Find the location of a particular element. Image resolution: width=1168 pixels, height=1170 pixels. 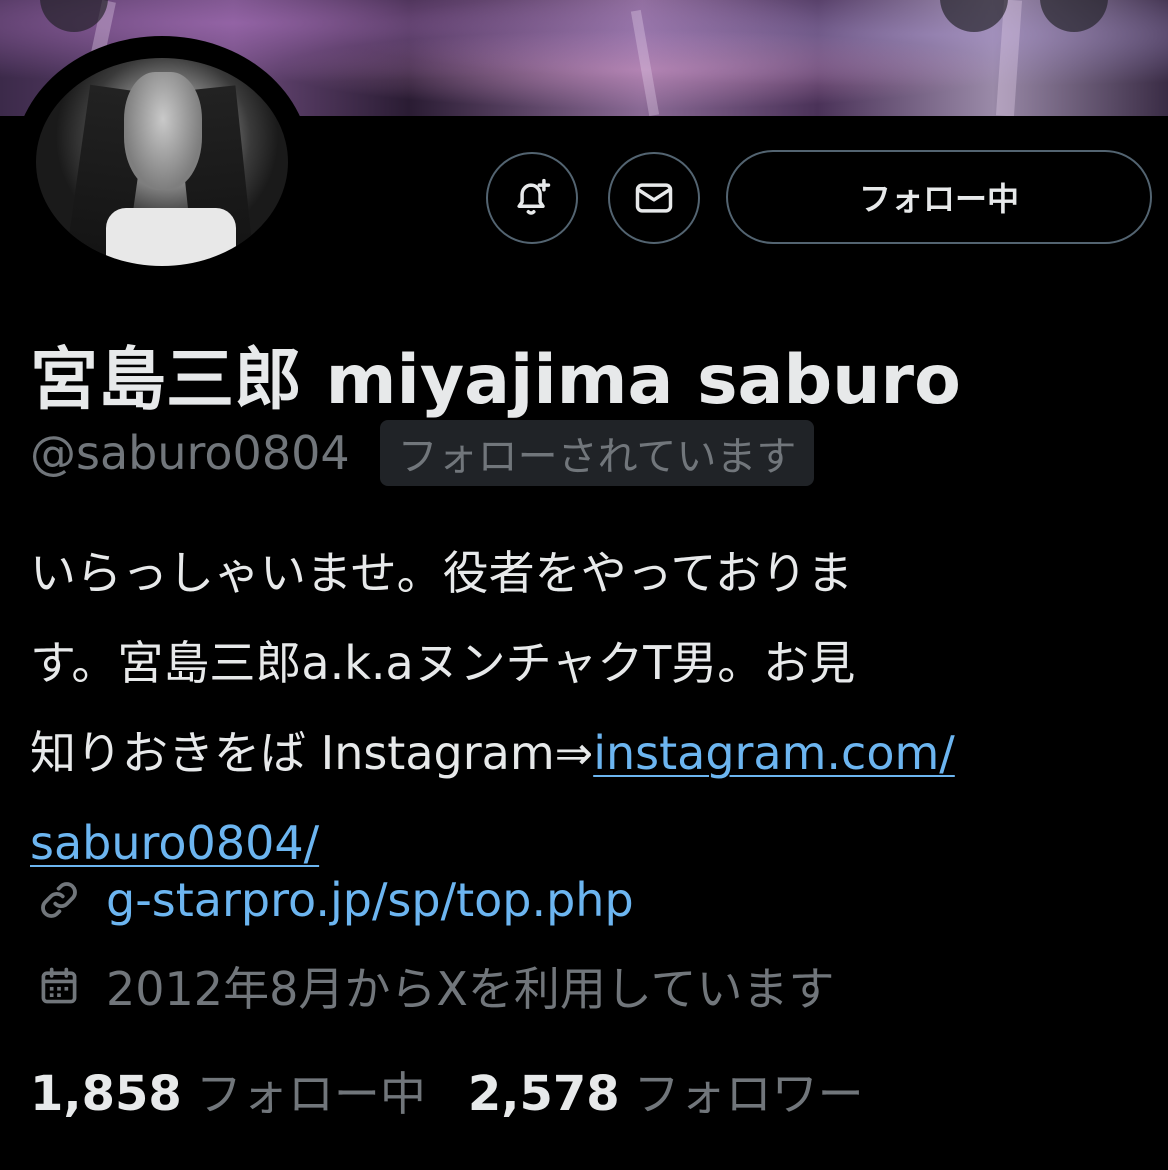

envelope-icon is located at coordinates (654, 198).